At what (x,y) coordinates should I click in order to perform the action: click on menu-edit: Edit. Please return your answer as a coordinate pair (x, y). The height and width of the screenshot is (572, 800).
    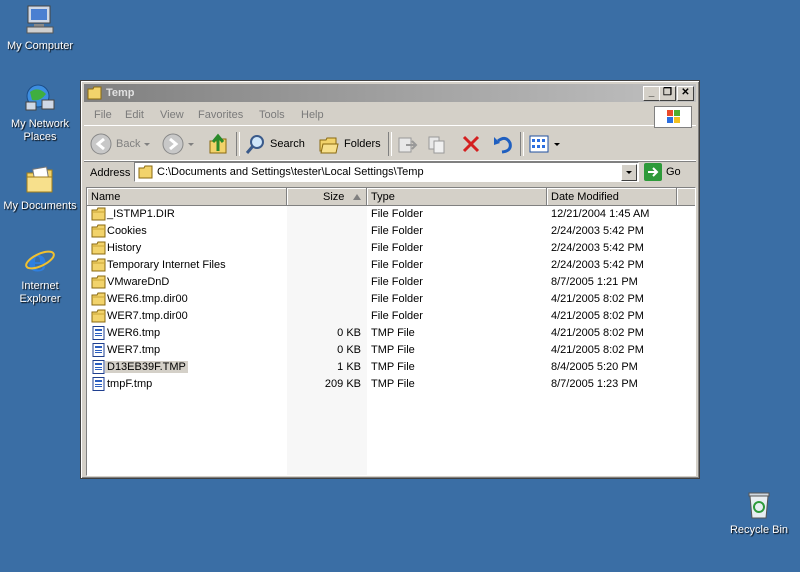
    Looking at the image, I should click on (134, 115).